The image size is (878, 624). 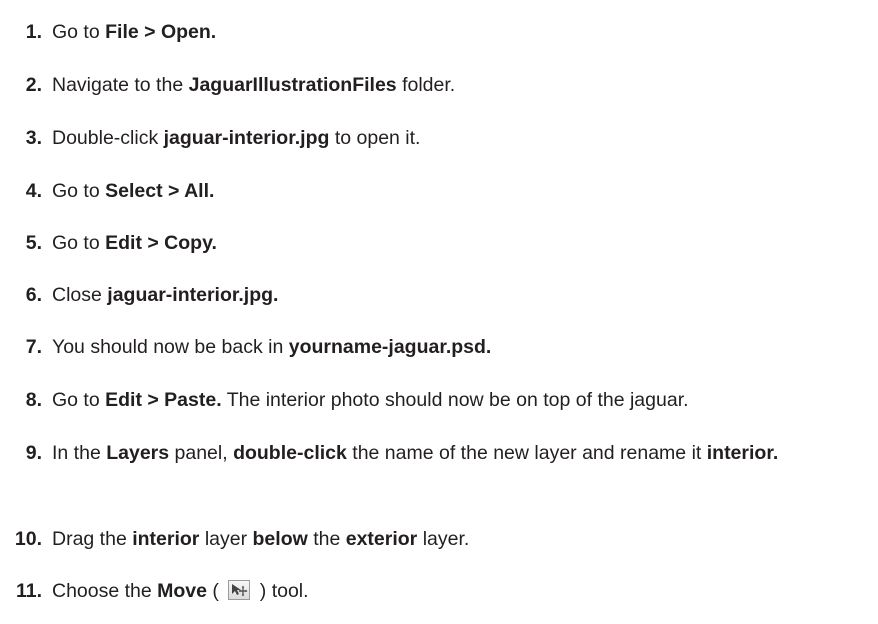 I want to click on step-text: Go to Select > All., so click(x=133, y=191).